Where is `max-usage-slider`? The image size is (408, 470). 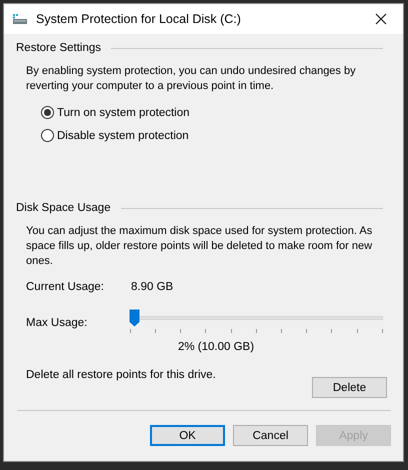
max-usage-slider is located at coordinates (256, 323).